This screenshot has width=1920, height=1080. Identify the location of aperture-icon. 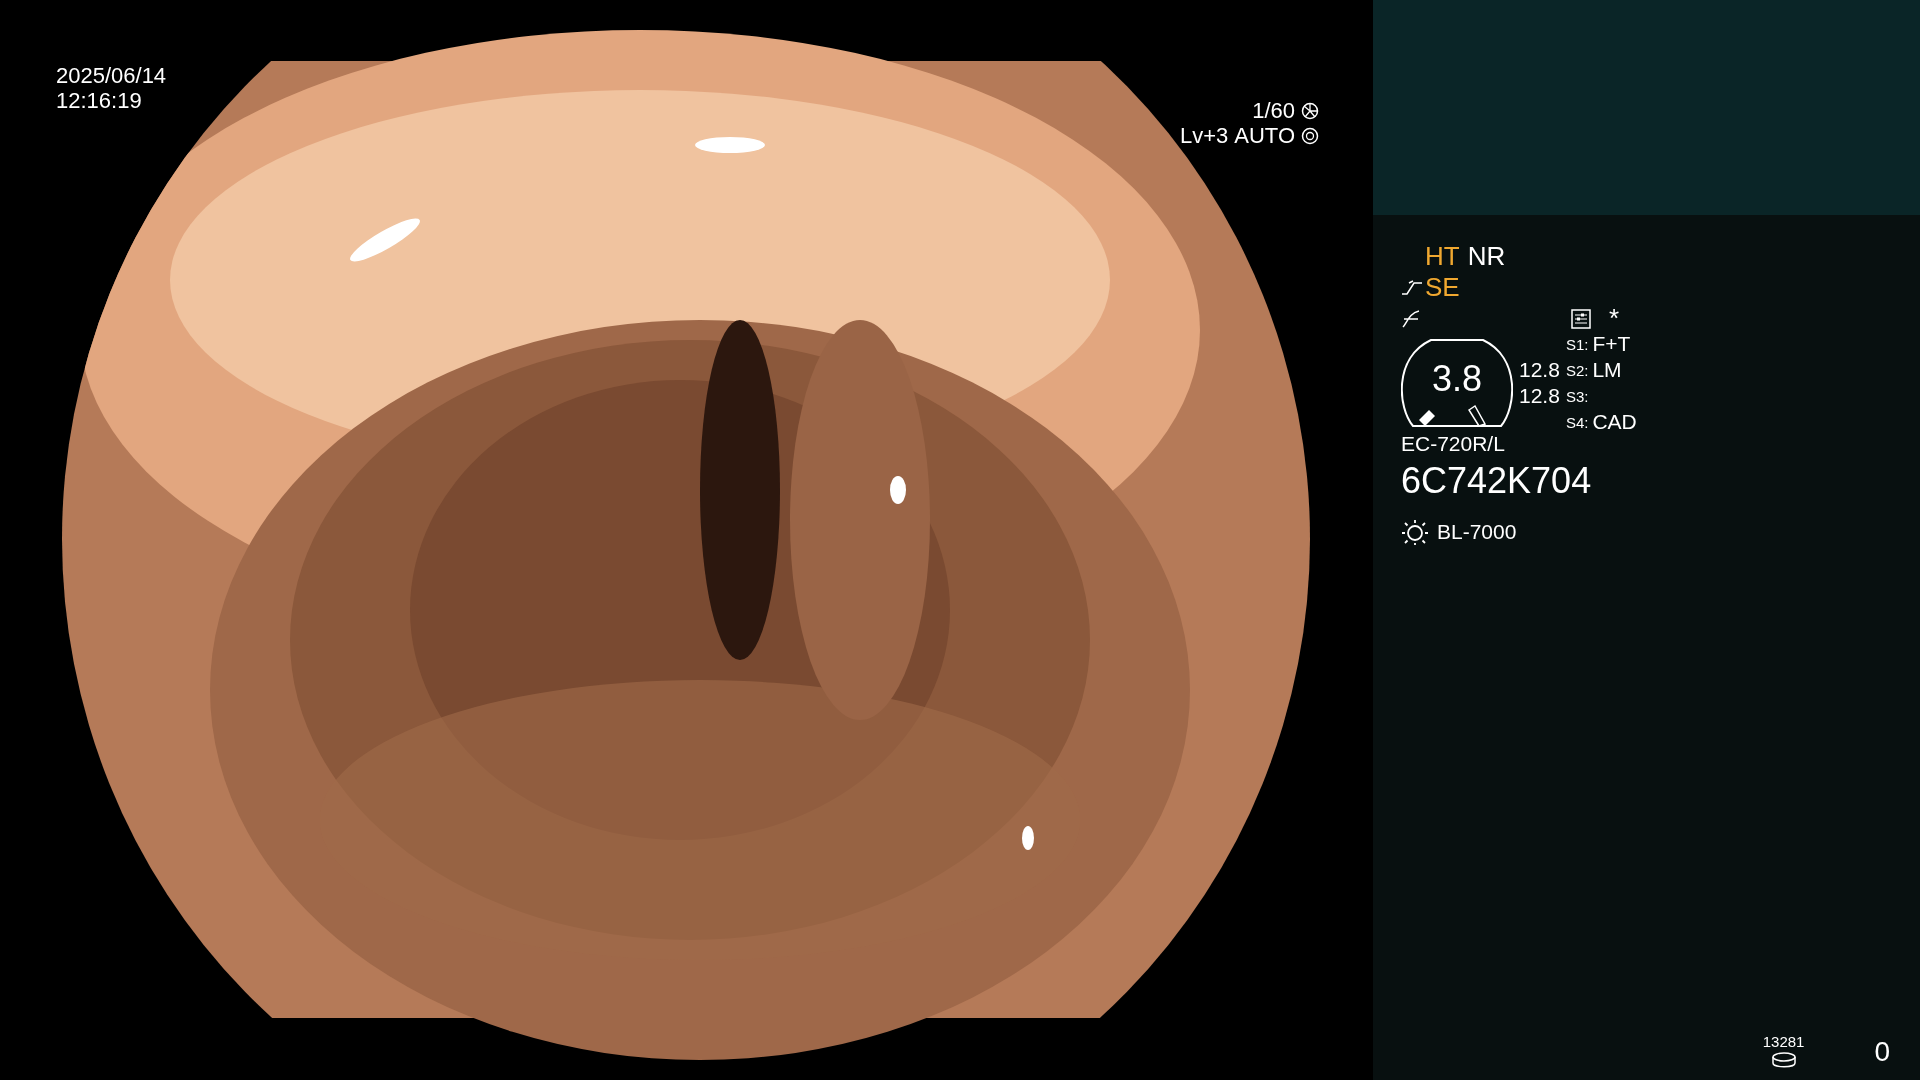
(1310, 135).